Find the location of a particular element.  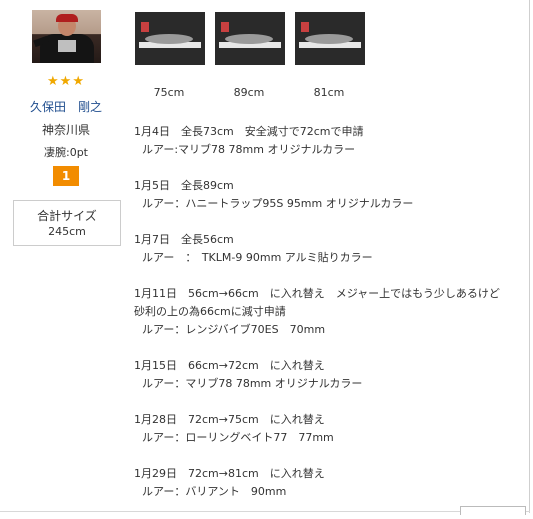

log-entry: 1月7日 全長56cm ルアー ： TKLM-9 90mm アルミ貼りカラー is located at coordinates (331, 249).